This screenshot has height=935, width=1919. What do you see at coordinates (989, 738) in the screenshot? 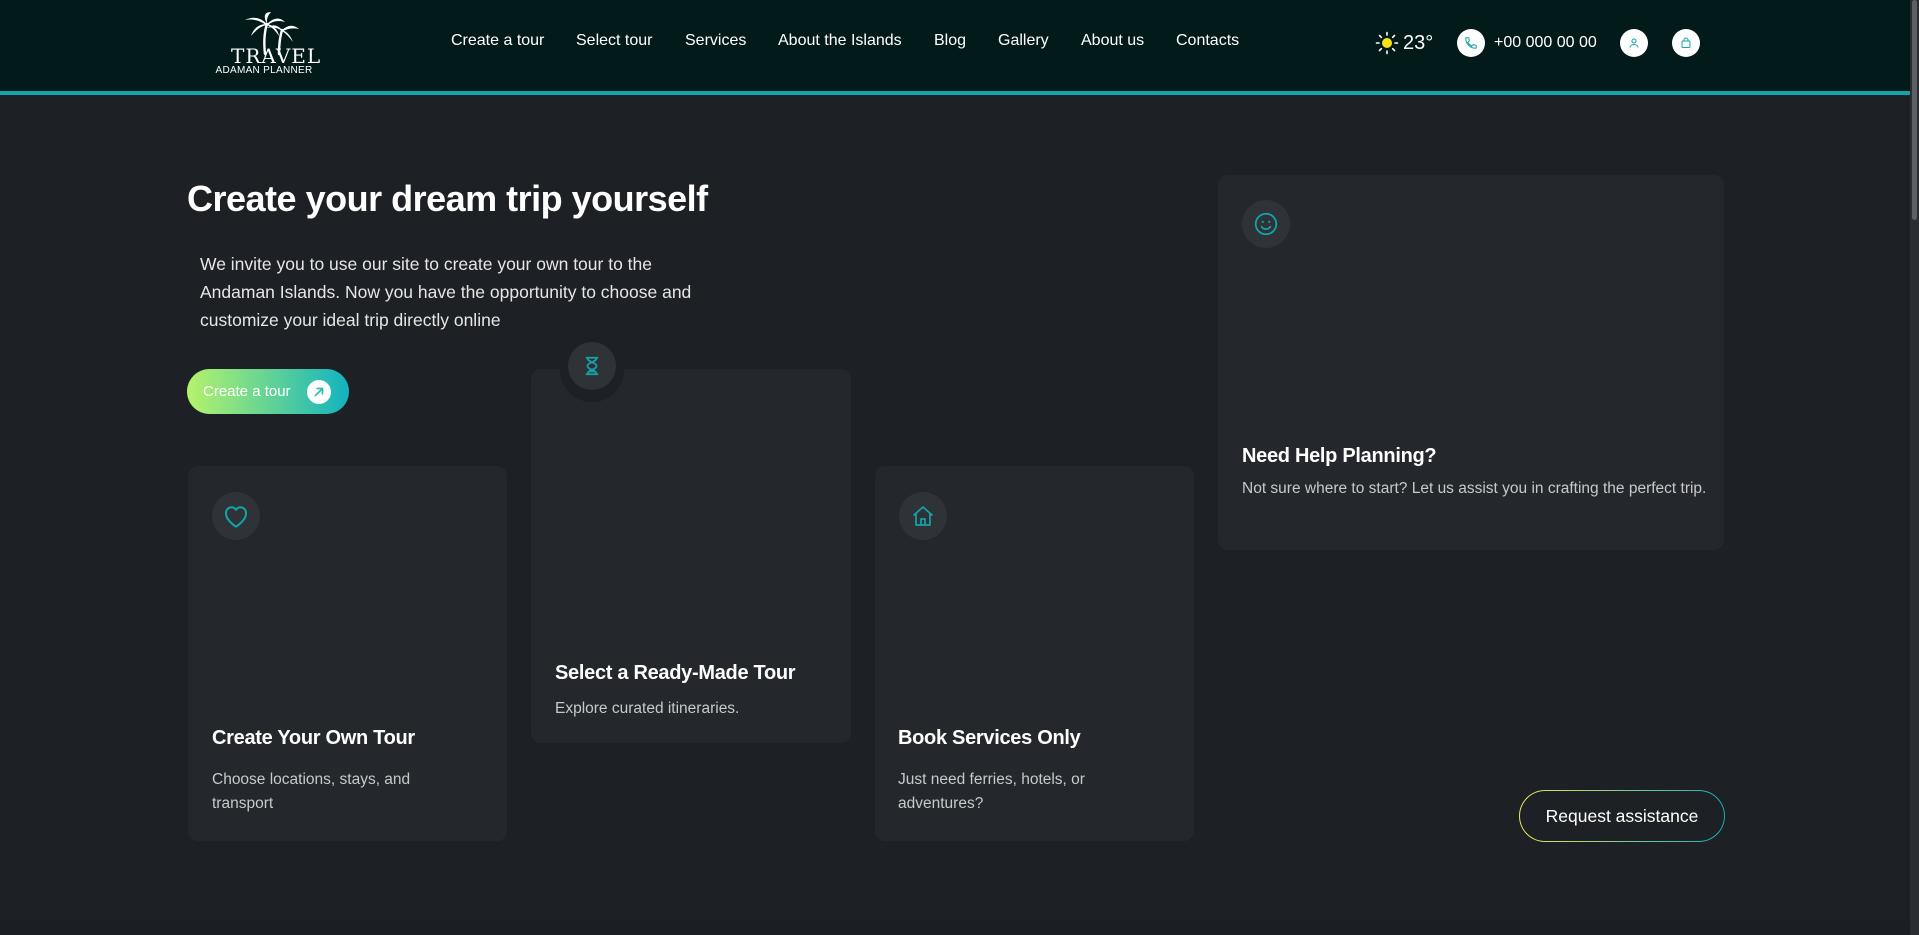
I see `card-title: Book Services Only` at bounding box center [989, 738].